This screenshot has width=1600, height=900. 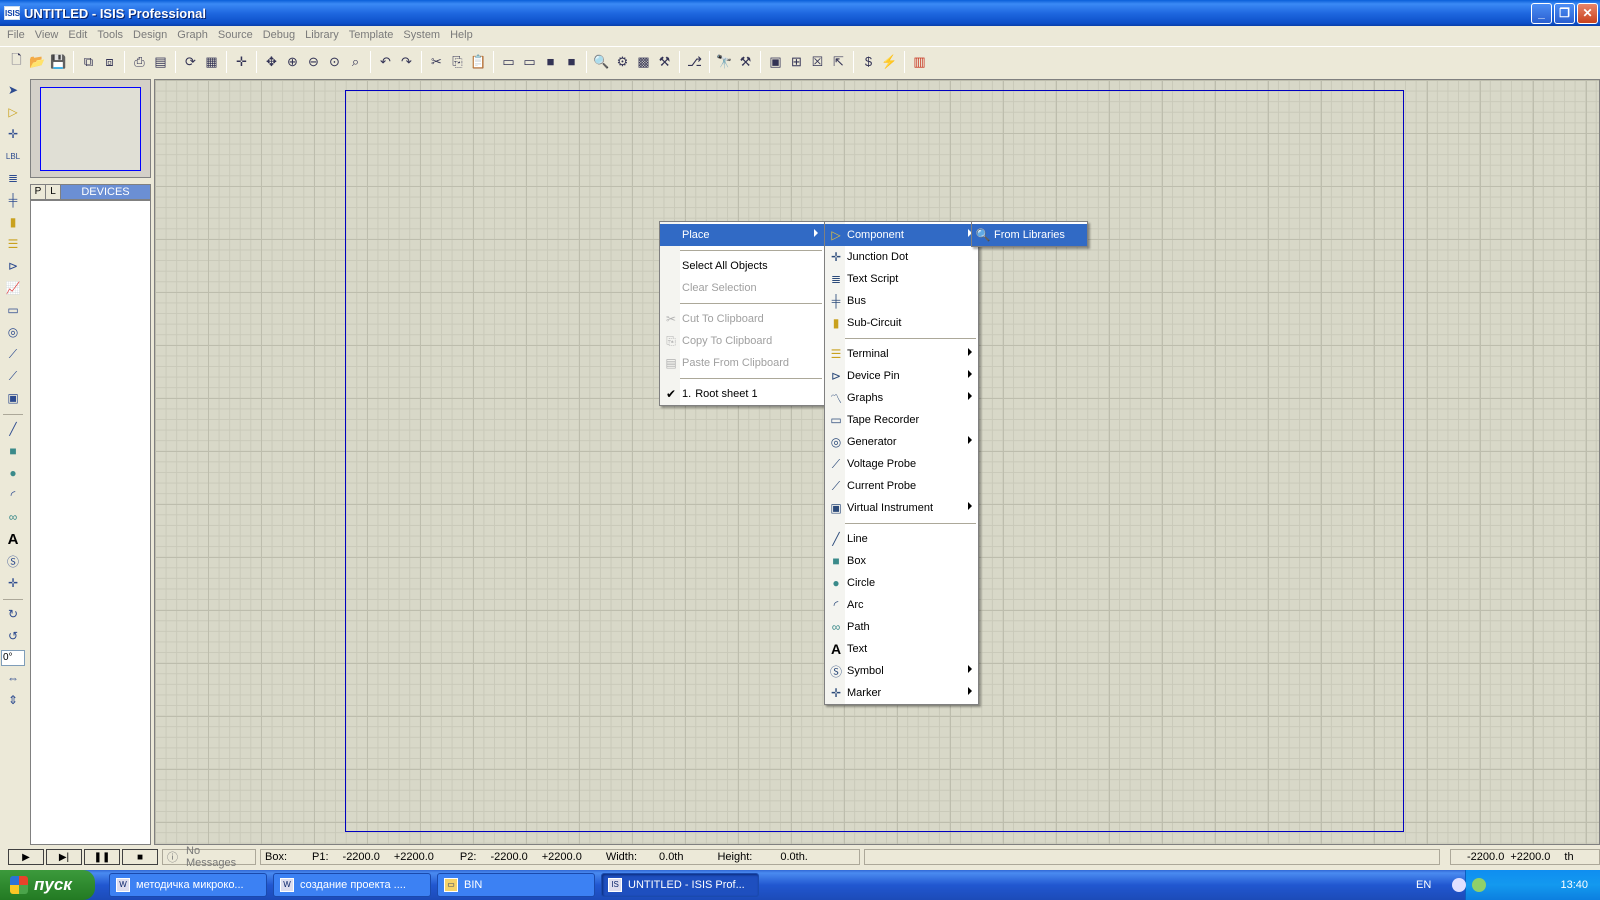 What do you see at coordinates (901, 605) in the screenshot?
I see `menu-item-arc: ◜ Arc` at bounding box center [901, 605].